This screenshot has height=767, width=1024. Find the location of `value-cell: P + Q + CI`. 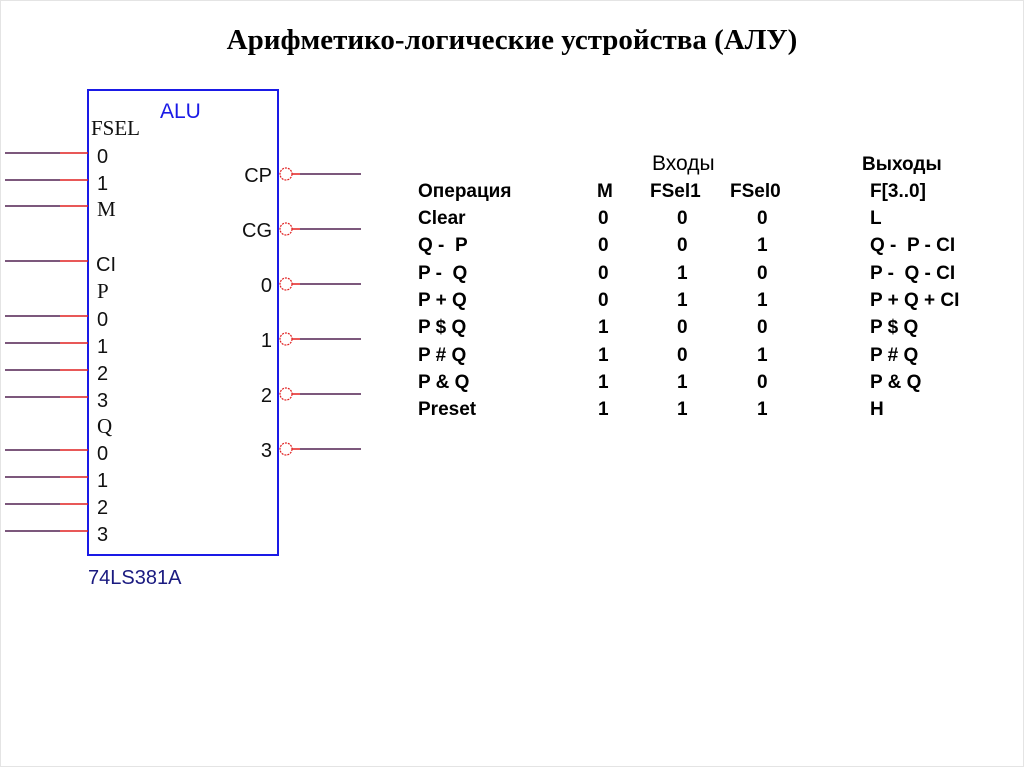

value-cell: P + Q + CI is located at coordinates (915, 300).